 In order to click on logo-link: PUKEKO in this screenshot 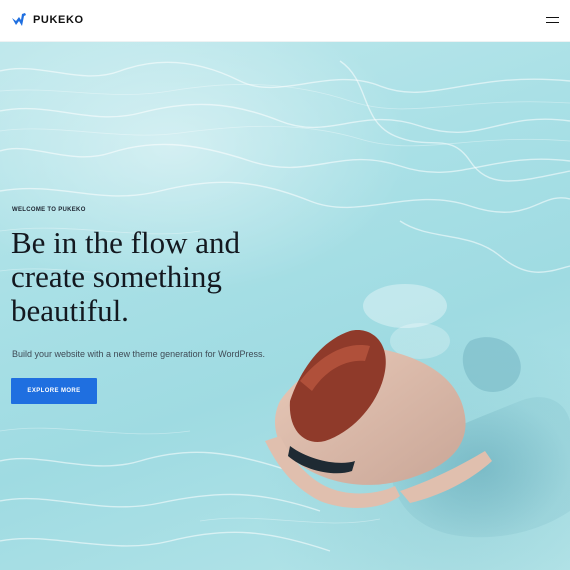, I will do `click(47, 20)`.